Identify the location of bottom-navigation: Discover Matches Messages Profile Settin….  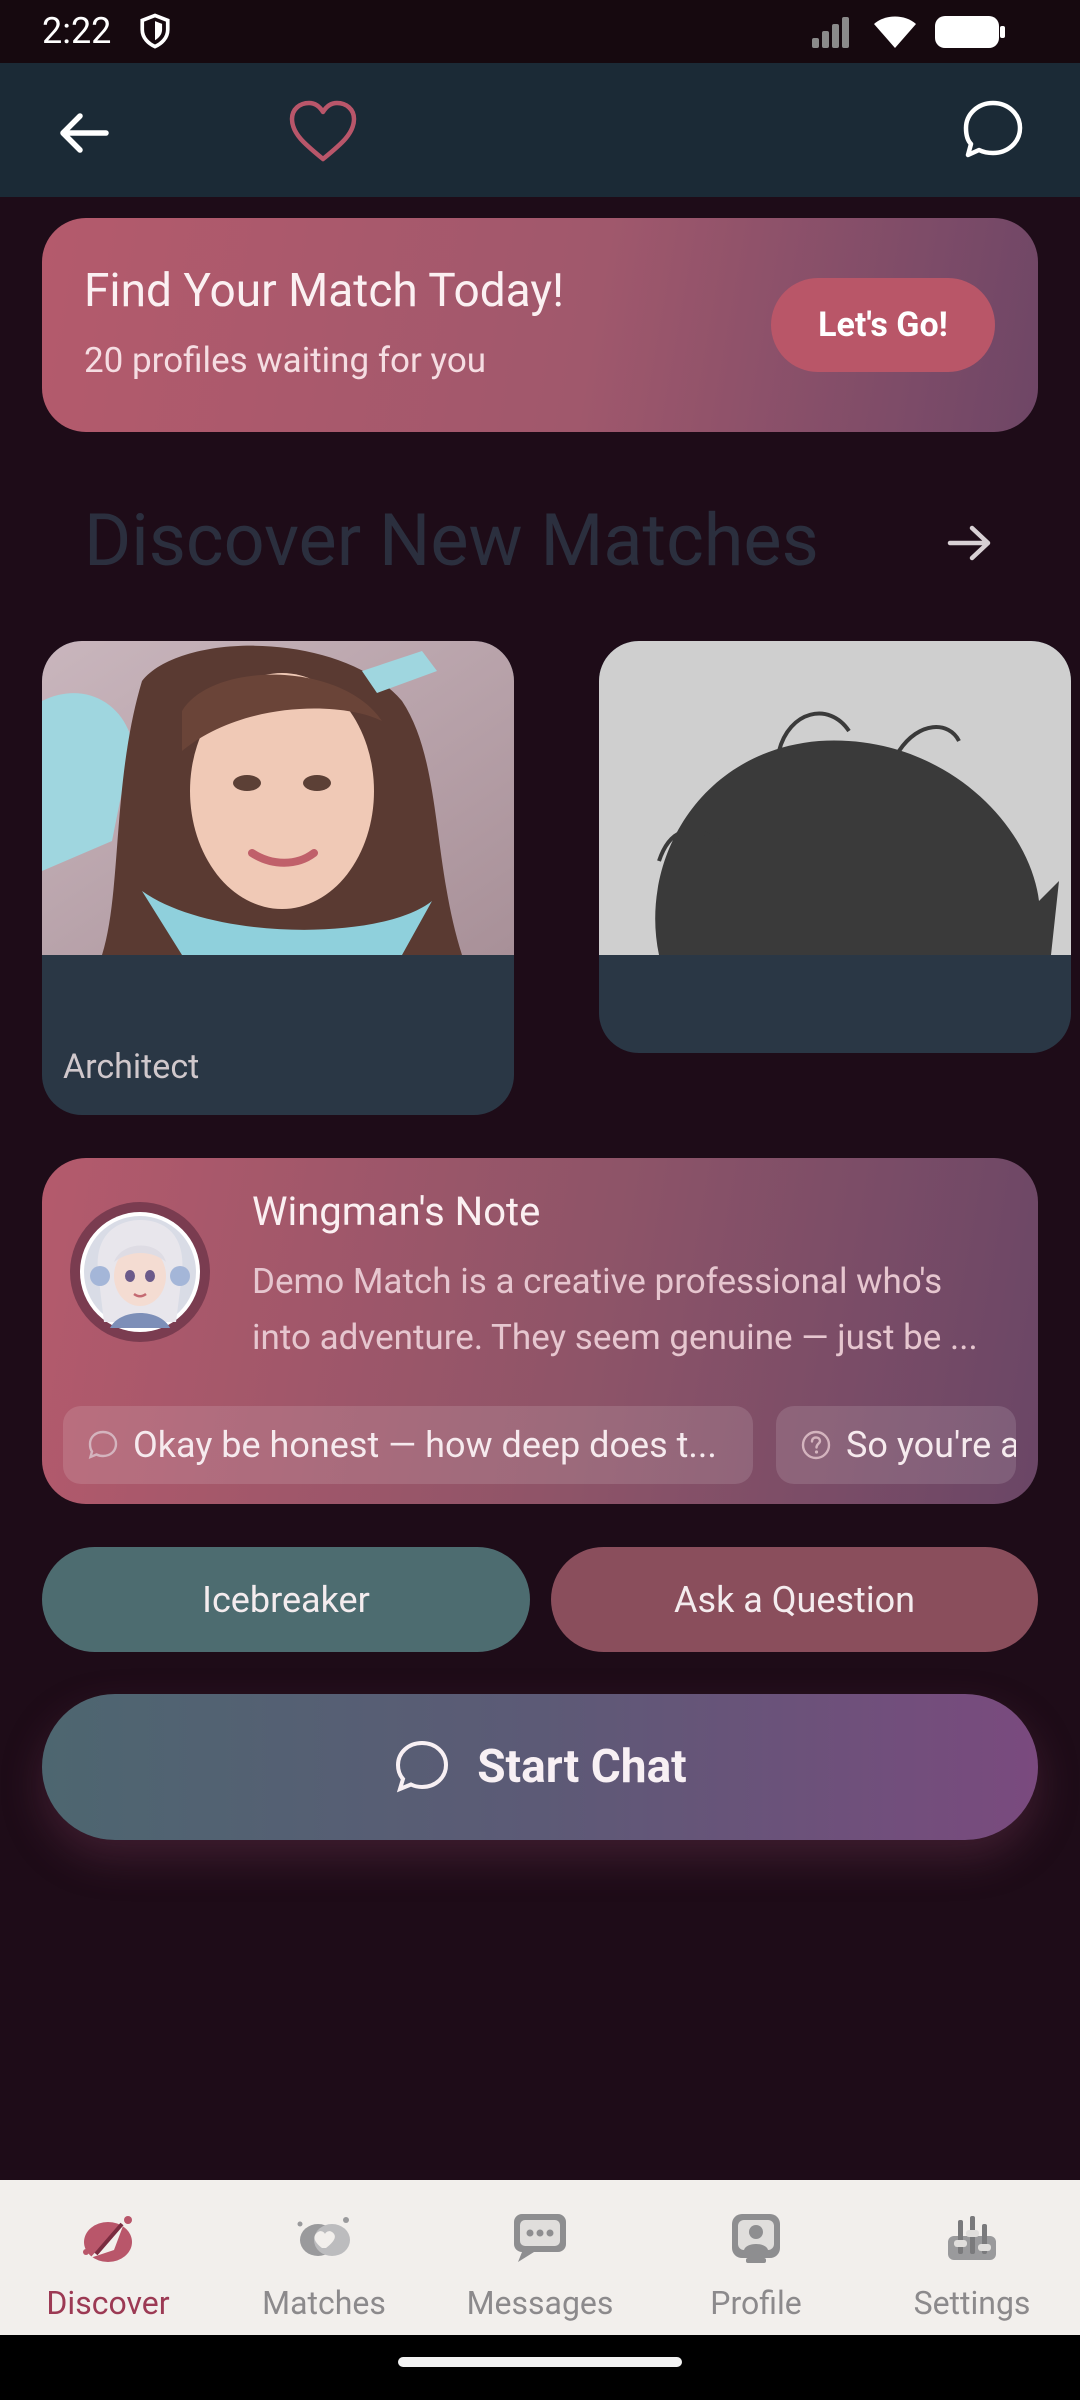
(540, 2257).